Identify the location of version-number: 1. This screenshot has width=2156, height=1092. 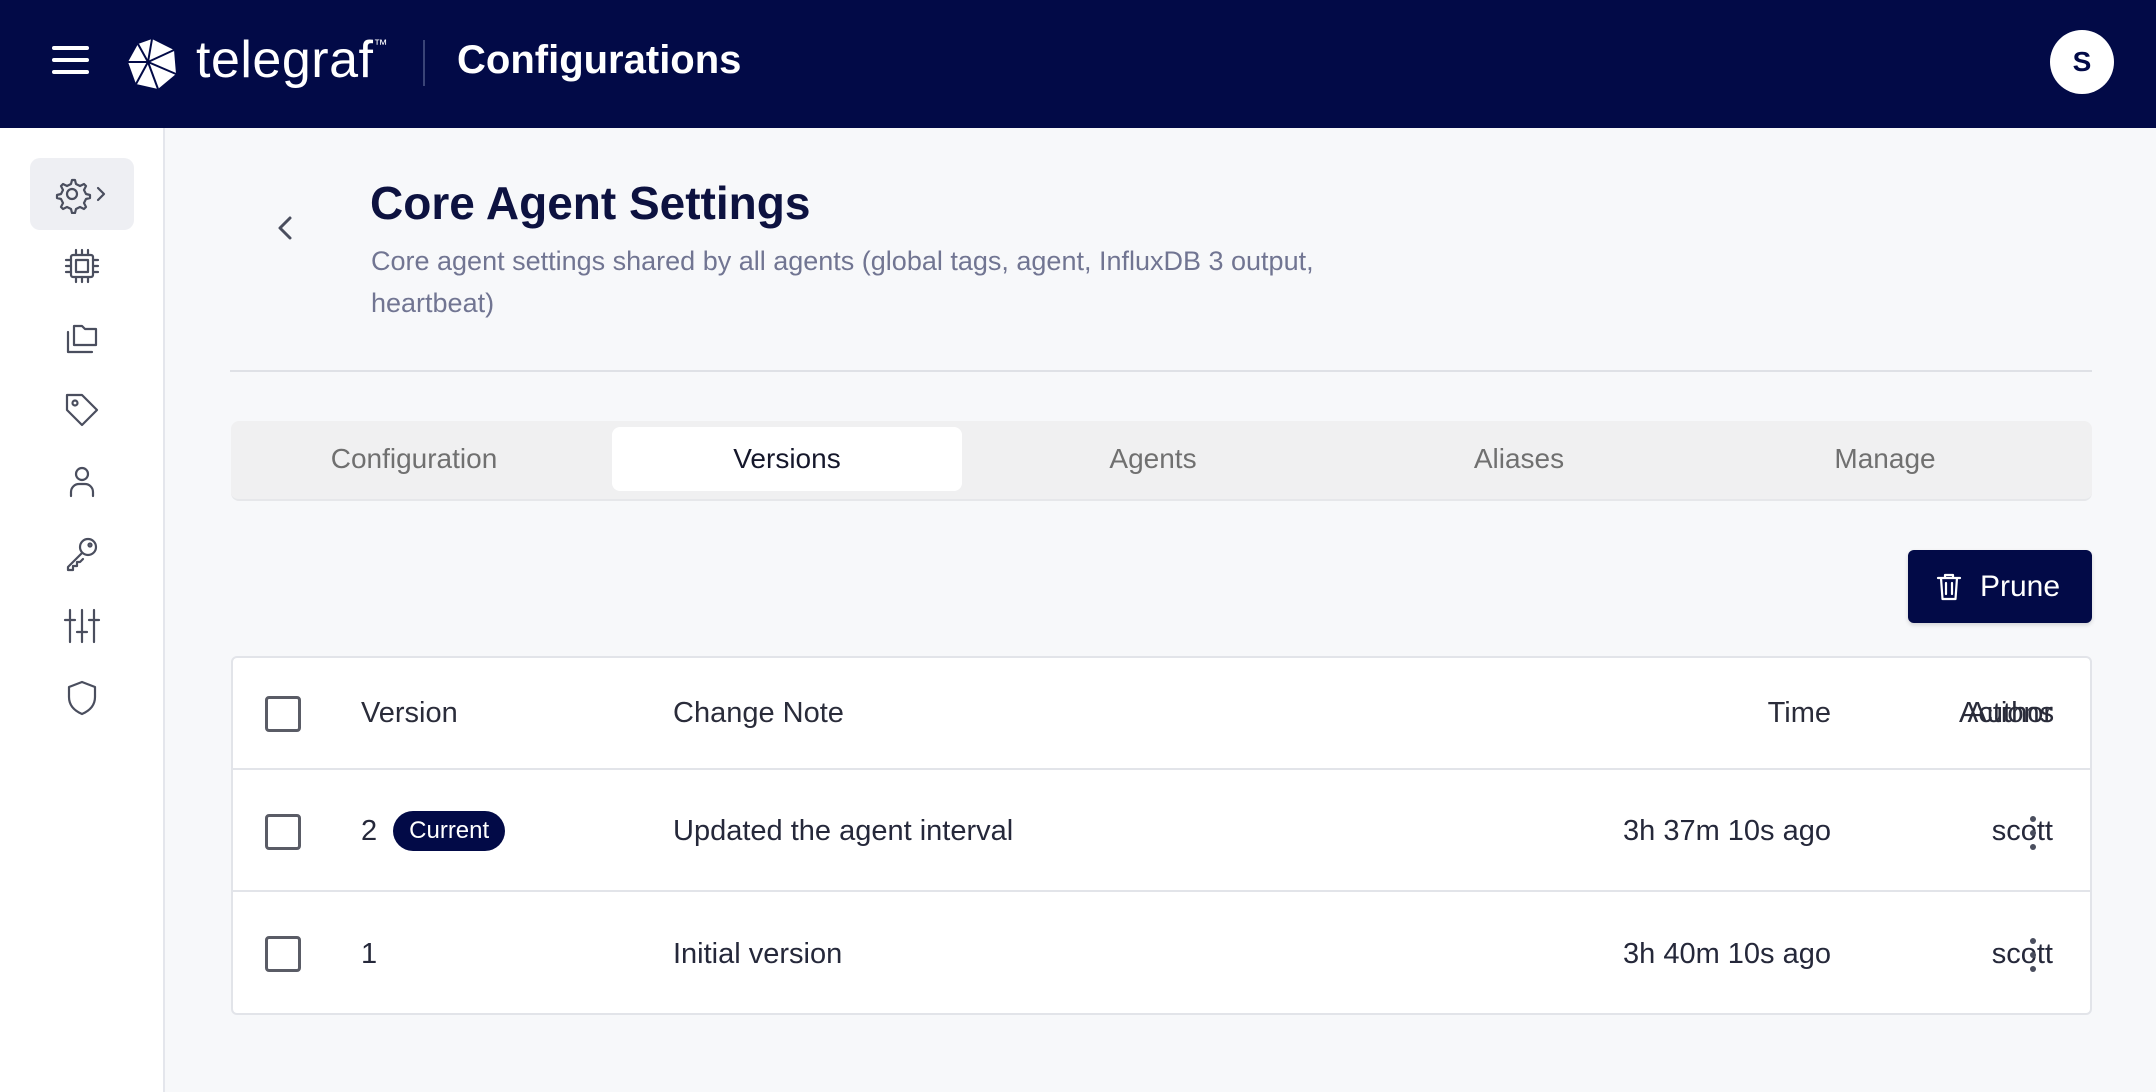
(369, 953).